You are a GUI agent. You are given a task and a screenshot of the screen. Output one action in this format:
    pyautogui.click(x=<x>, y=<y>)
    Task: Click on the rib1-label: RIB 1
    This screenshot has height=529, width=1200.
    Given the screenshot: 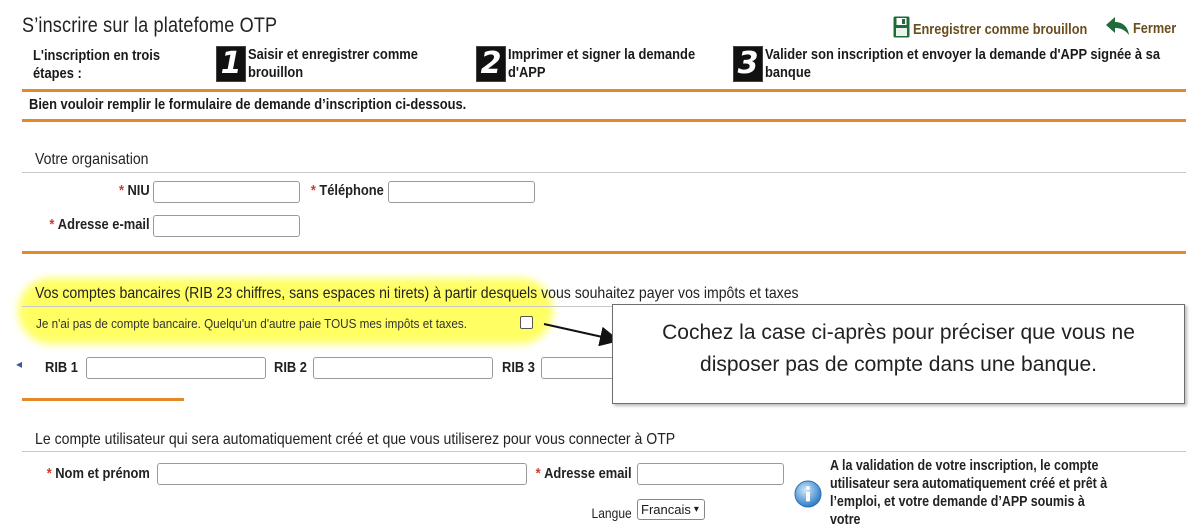 What is the action you would take?
    pyautogui.click(x=61, y=367)
    